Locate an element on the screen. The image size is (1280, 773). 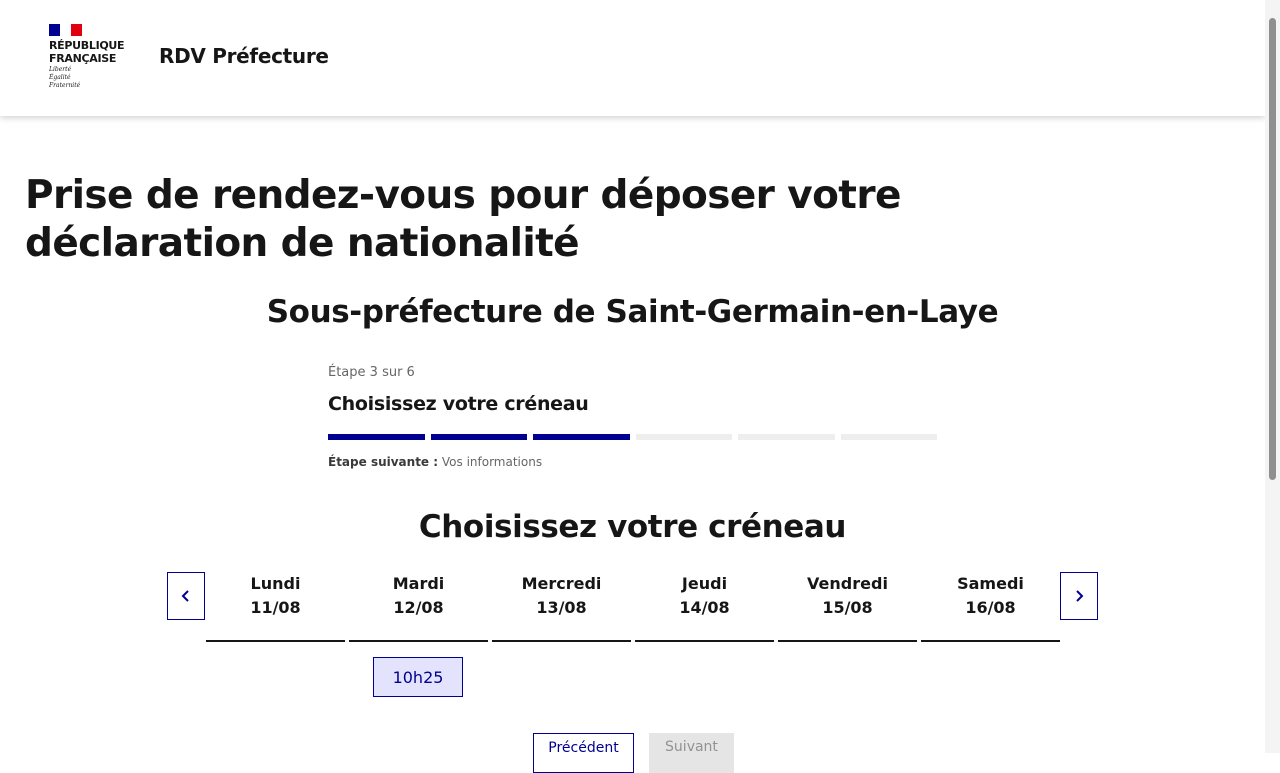
slots-section-title: Choisissez votre créneau is located at coordinates (632, 527).